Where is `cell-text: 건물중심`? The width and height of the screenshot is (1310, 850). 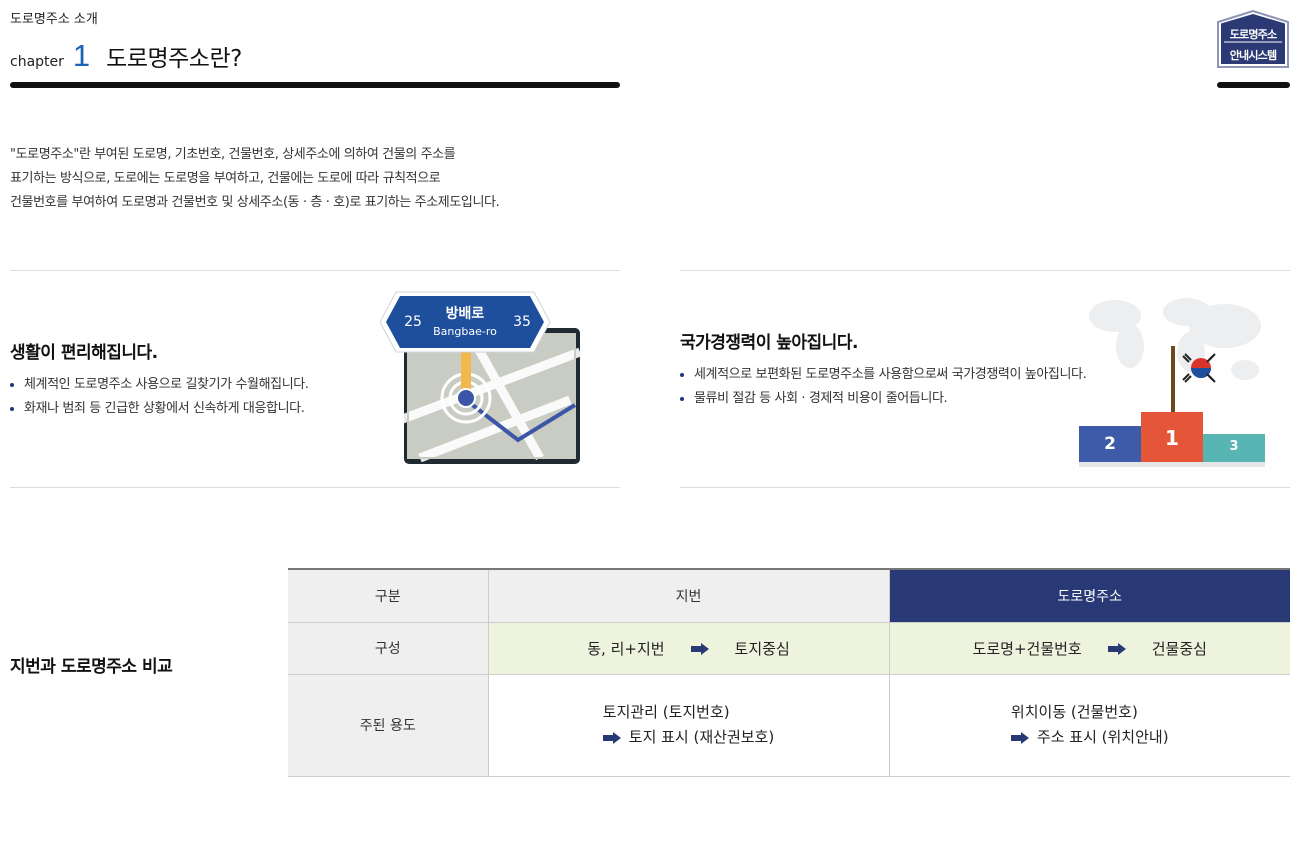 cell-text: 건물중심 is located at coordinates (1179, 648).